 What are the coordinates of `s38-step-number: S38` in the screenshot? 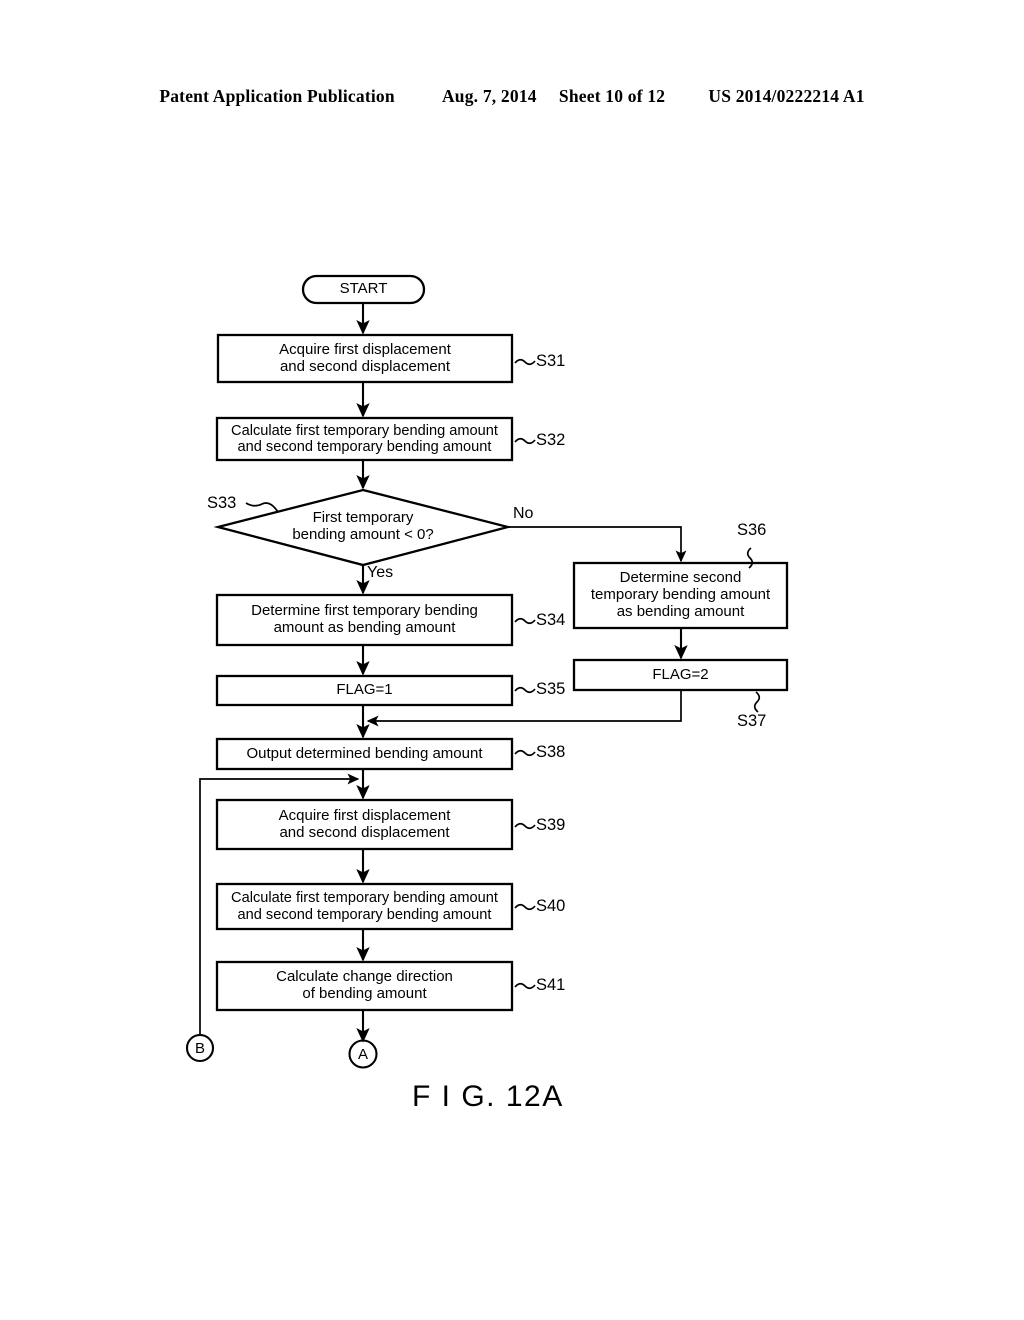 It's located at (551, 752).